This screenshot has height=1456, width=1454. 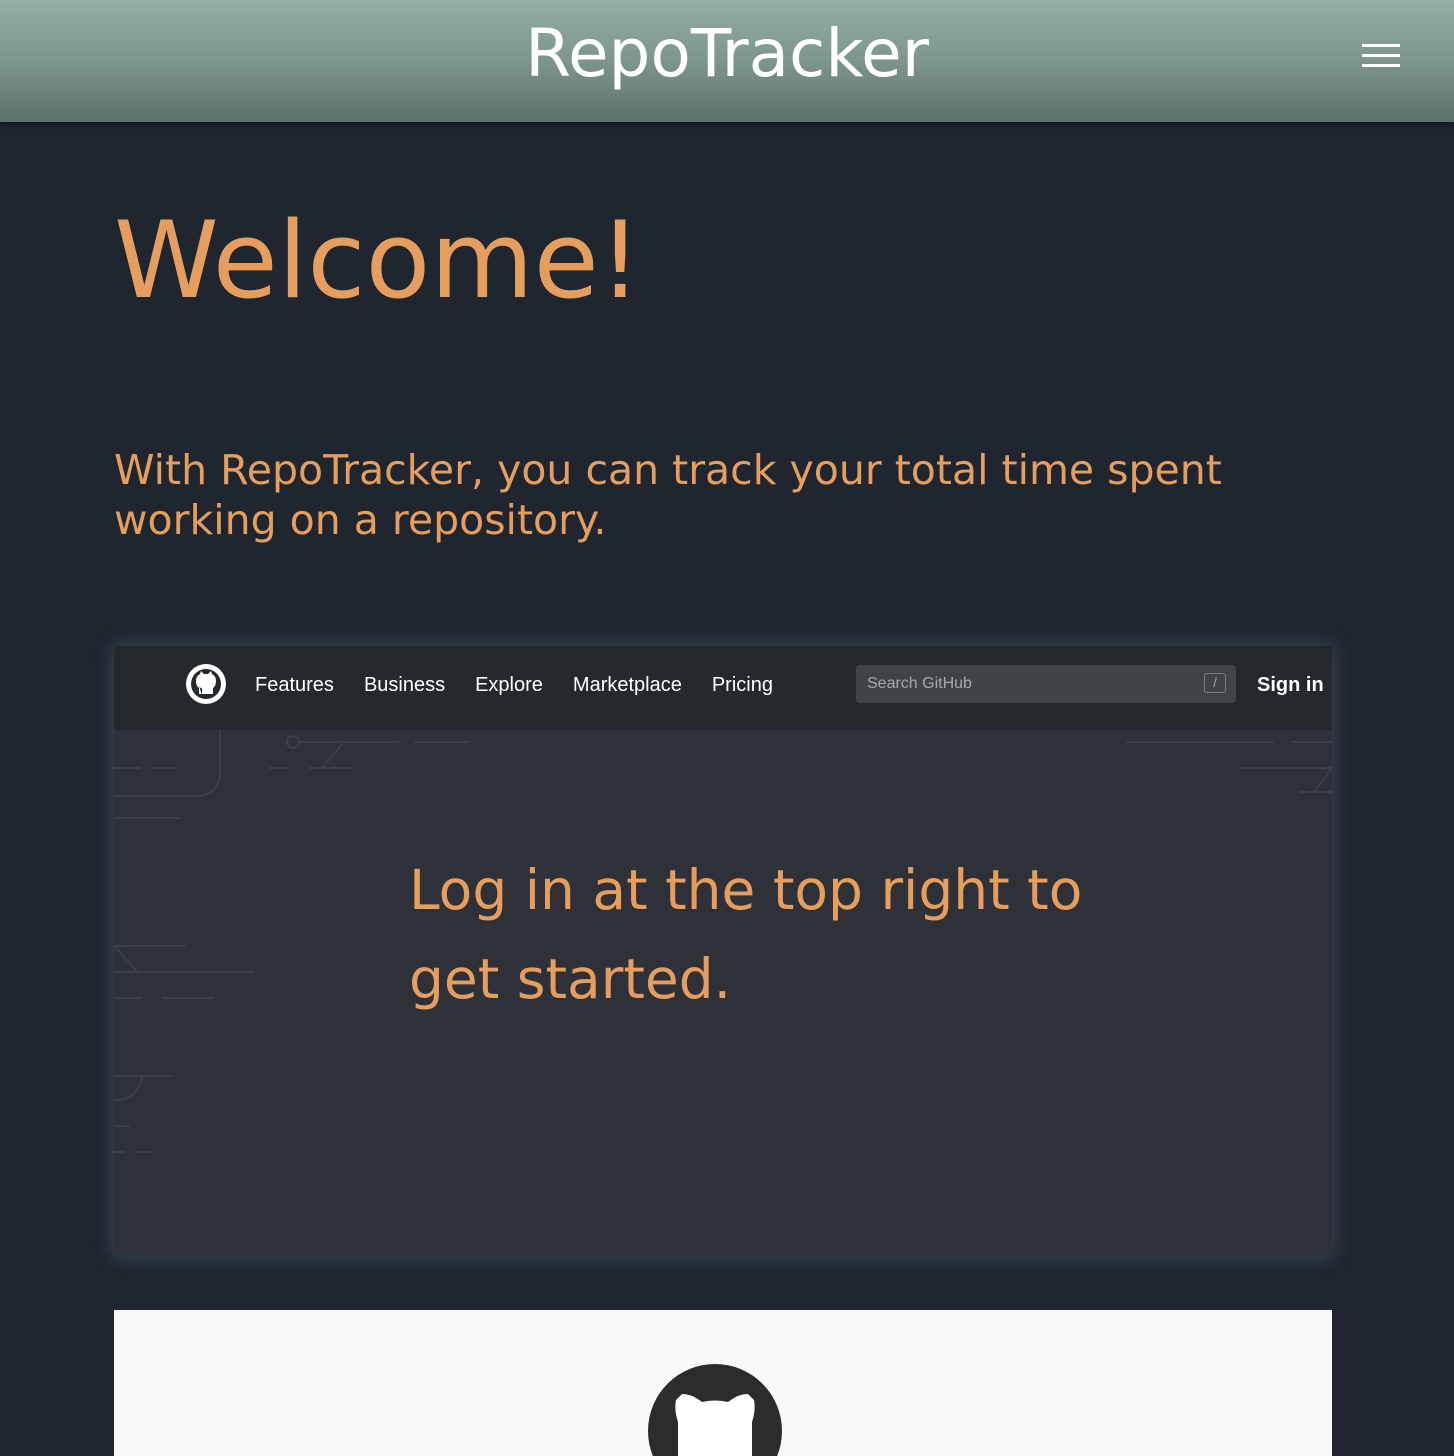 I want to click on nav-link-explore: Explore, so click(x=509, y=685).